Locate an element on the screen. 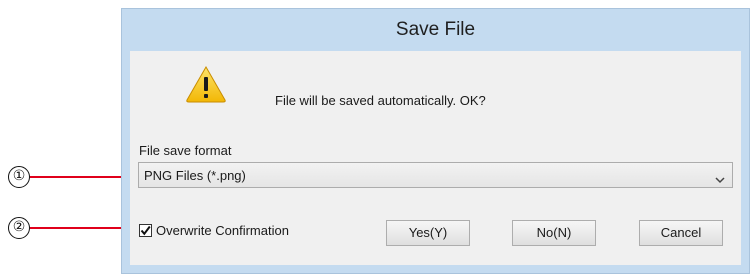 Image resolution: width=755 pixels, height=277 pixels. callout-2-marker: ② is located at coordinates (19, 228).